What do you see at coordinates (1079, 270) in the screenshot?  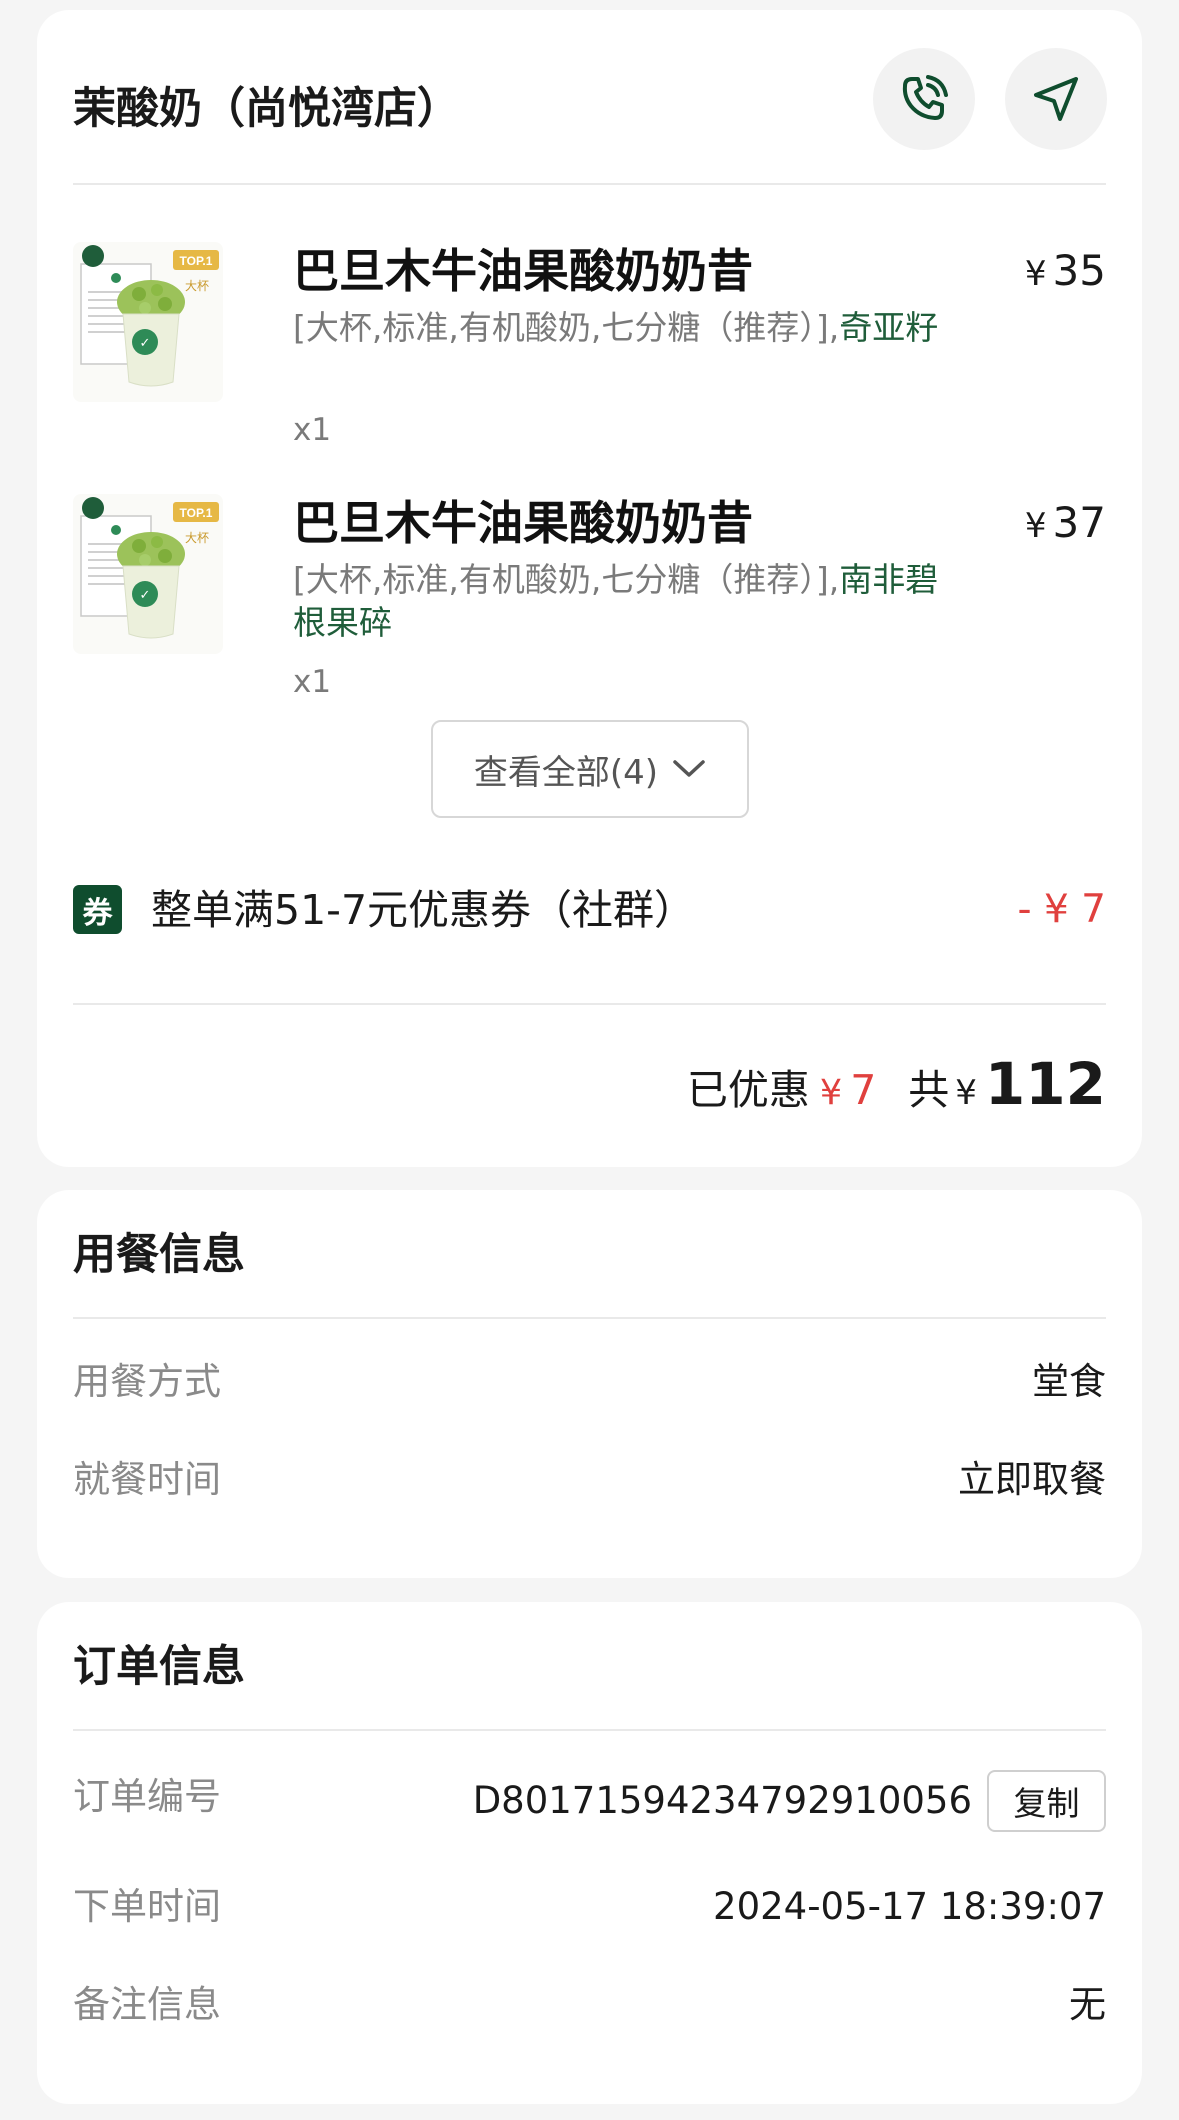 I see `item-price-value: 35` at bounding box center [1079, 270].